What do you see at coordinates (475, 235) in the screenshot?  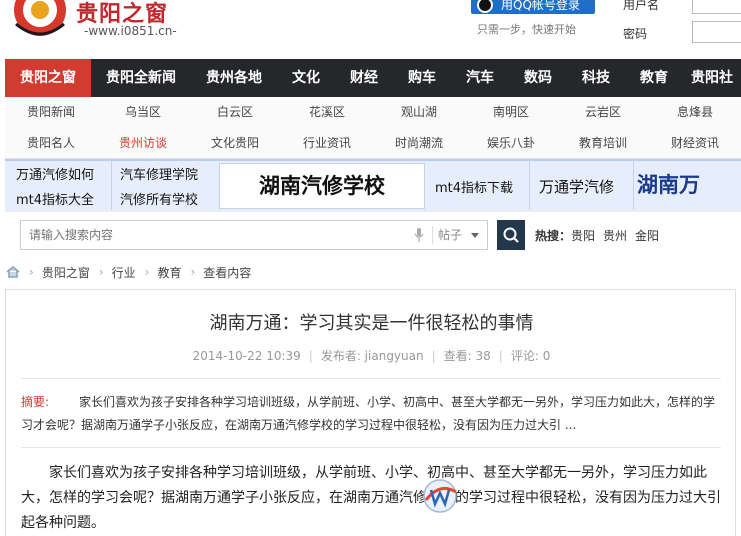 I see `chevron-down-icon` at bounding box center [475, 235].